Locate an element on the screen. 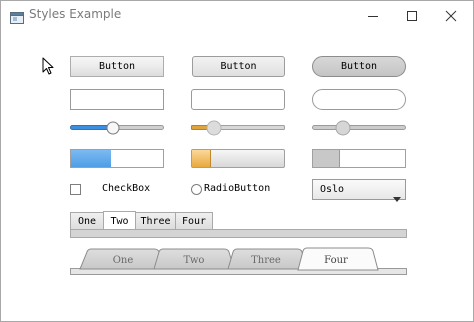 This screenshot has width=474, height=322. title-bar: Styles Example is located at coordinates (237, 16).